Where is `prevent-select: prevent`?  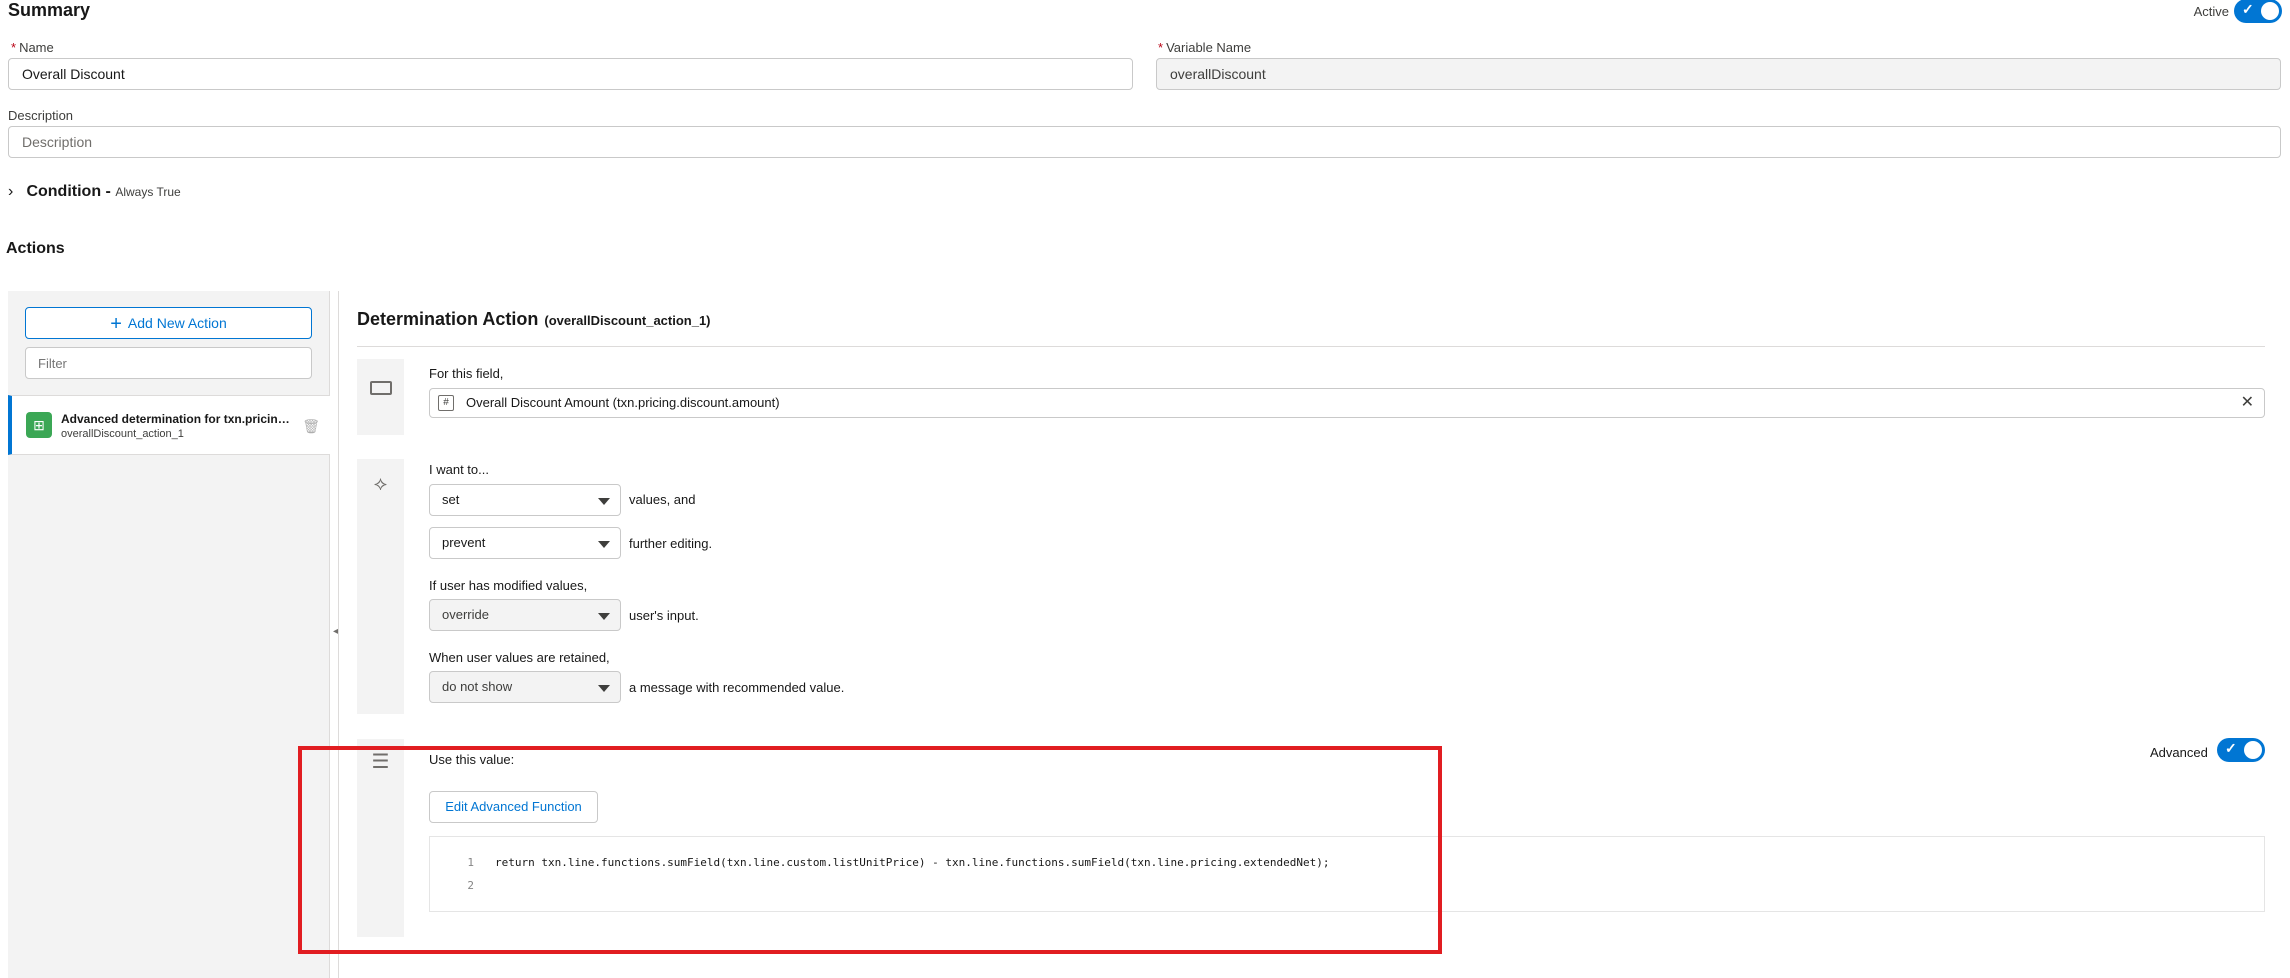 prevent-select: prevent is located at coordinates (525, 543).